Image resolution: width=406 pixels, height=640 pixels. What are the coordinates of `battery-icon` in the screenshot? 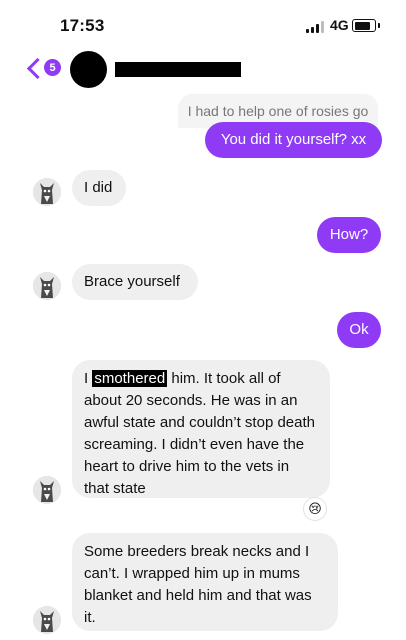 It's located at (366, 25).